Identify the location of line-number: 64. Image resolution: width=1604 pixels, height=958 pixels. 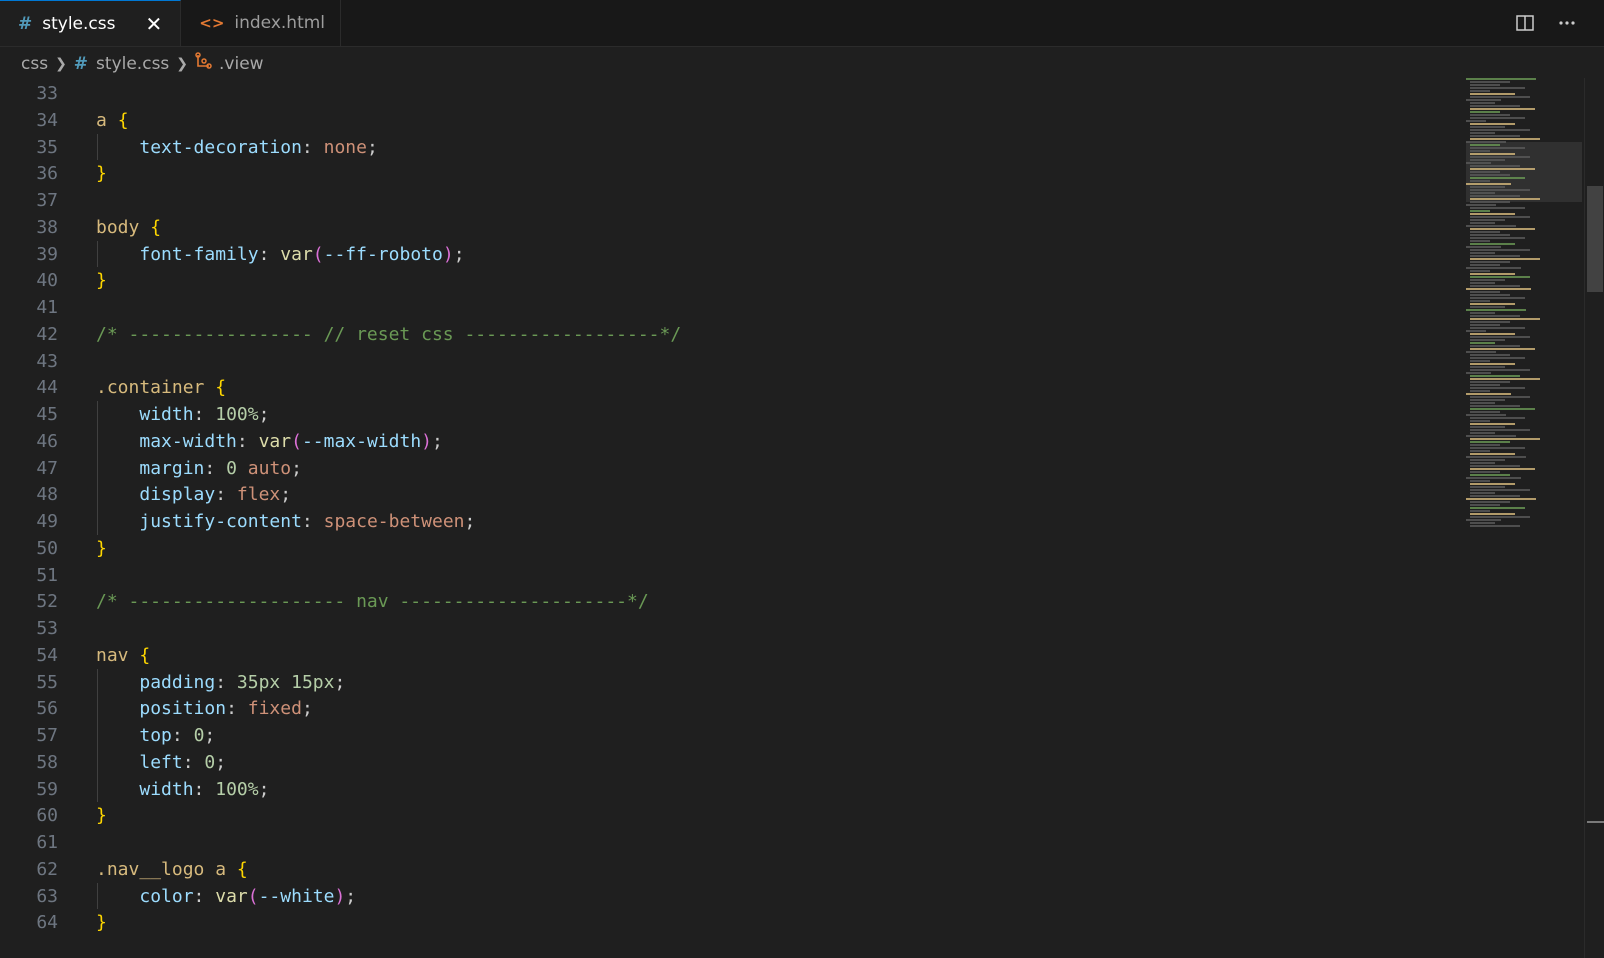
(47, 923).